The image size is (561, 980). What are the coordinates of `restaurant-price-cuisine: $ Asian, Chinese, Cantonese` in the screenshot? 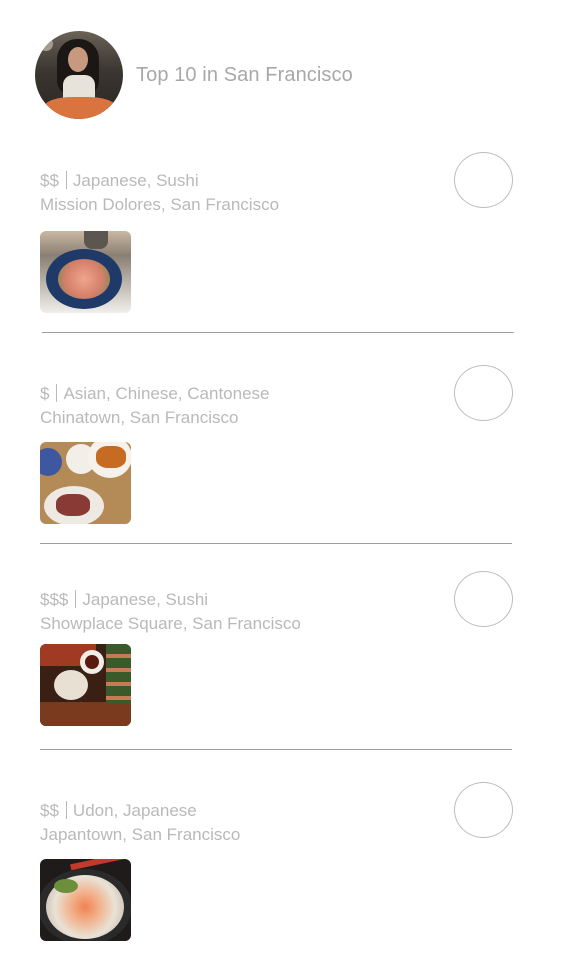 It's located at (277, 394).